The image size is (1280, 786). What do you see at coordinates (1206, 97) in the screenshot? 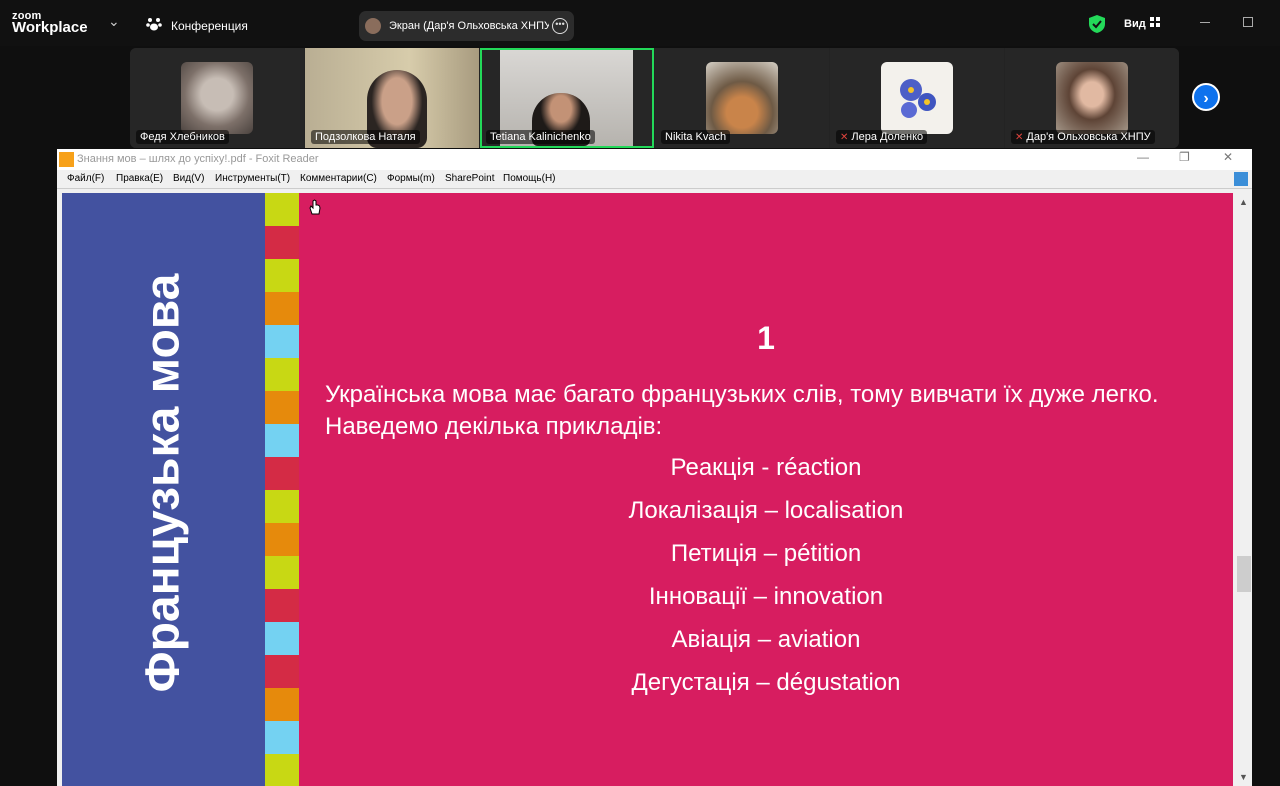
I see `next-participants-button: ›` at bounding box center [1206, 97].